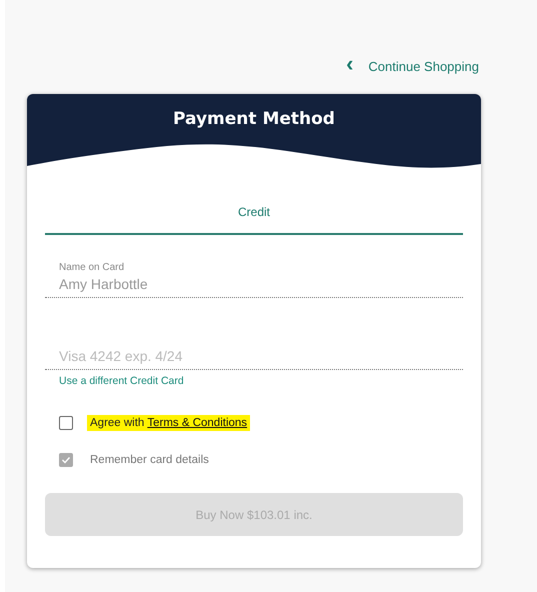 This screenshot has width=537, height=592. What do you see at coordinates (66, 423) in the screenshot?
I see `checkbox` at bounding box center [66, 423].